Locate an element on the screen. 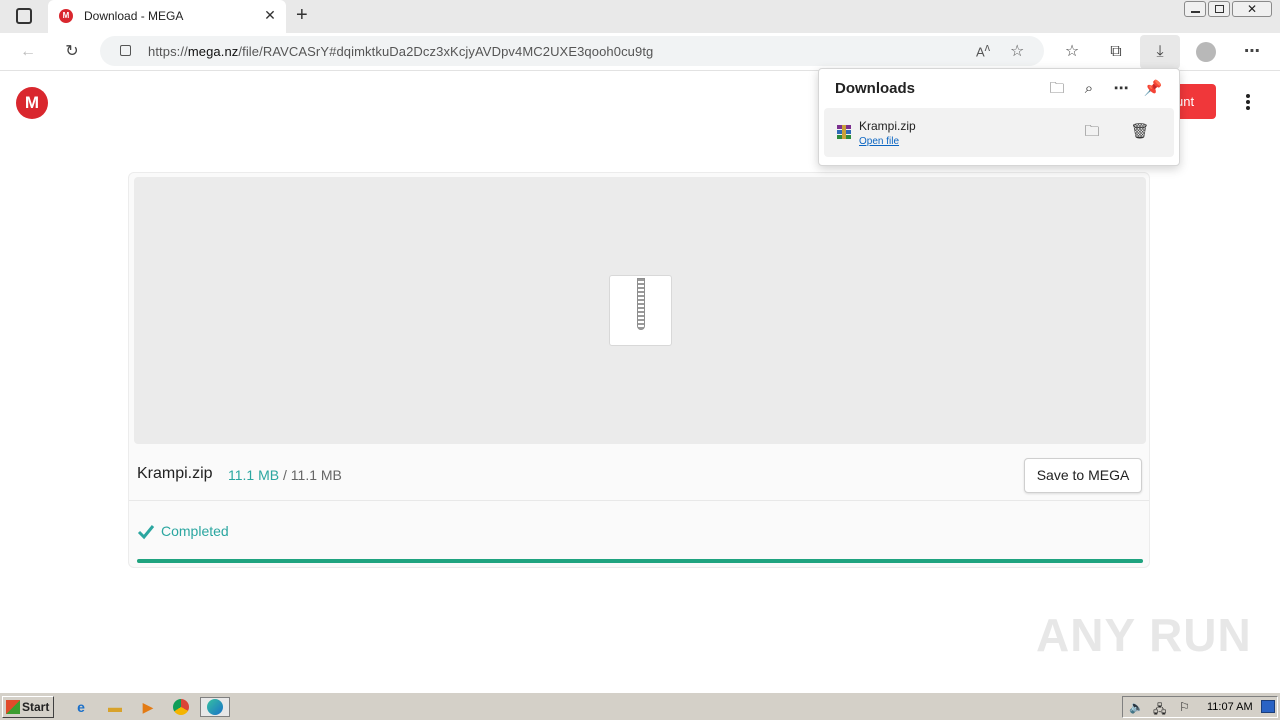 The width and height of the screenshot is (1280, 721). windows-taskbar: Start e ▬ ▶ 🔈 🖧 ⚐ 11:07 AM is located at coordinates (640, 706).